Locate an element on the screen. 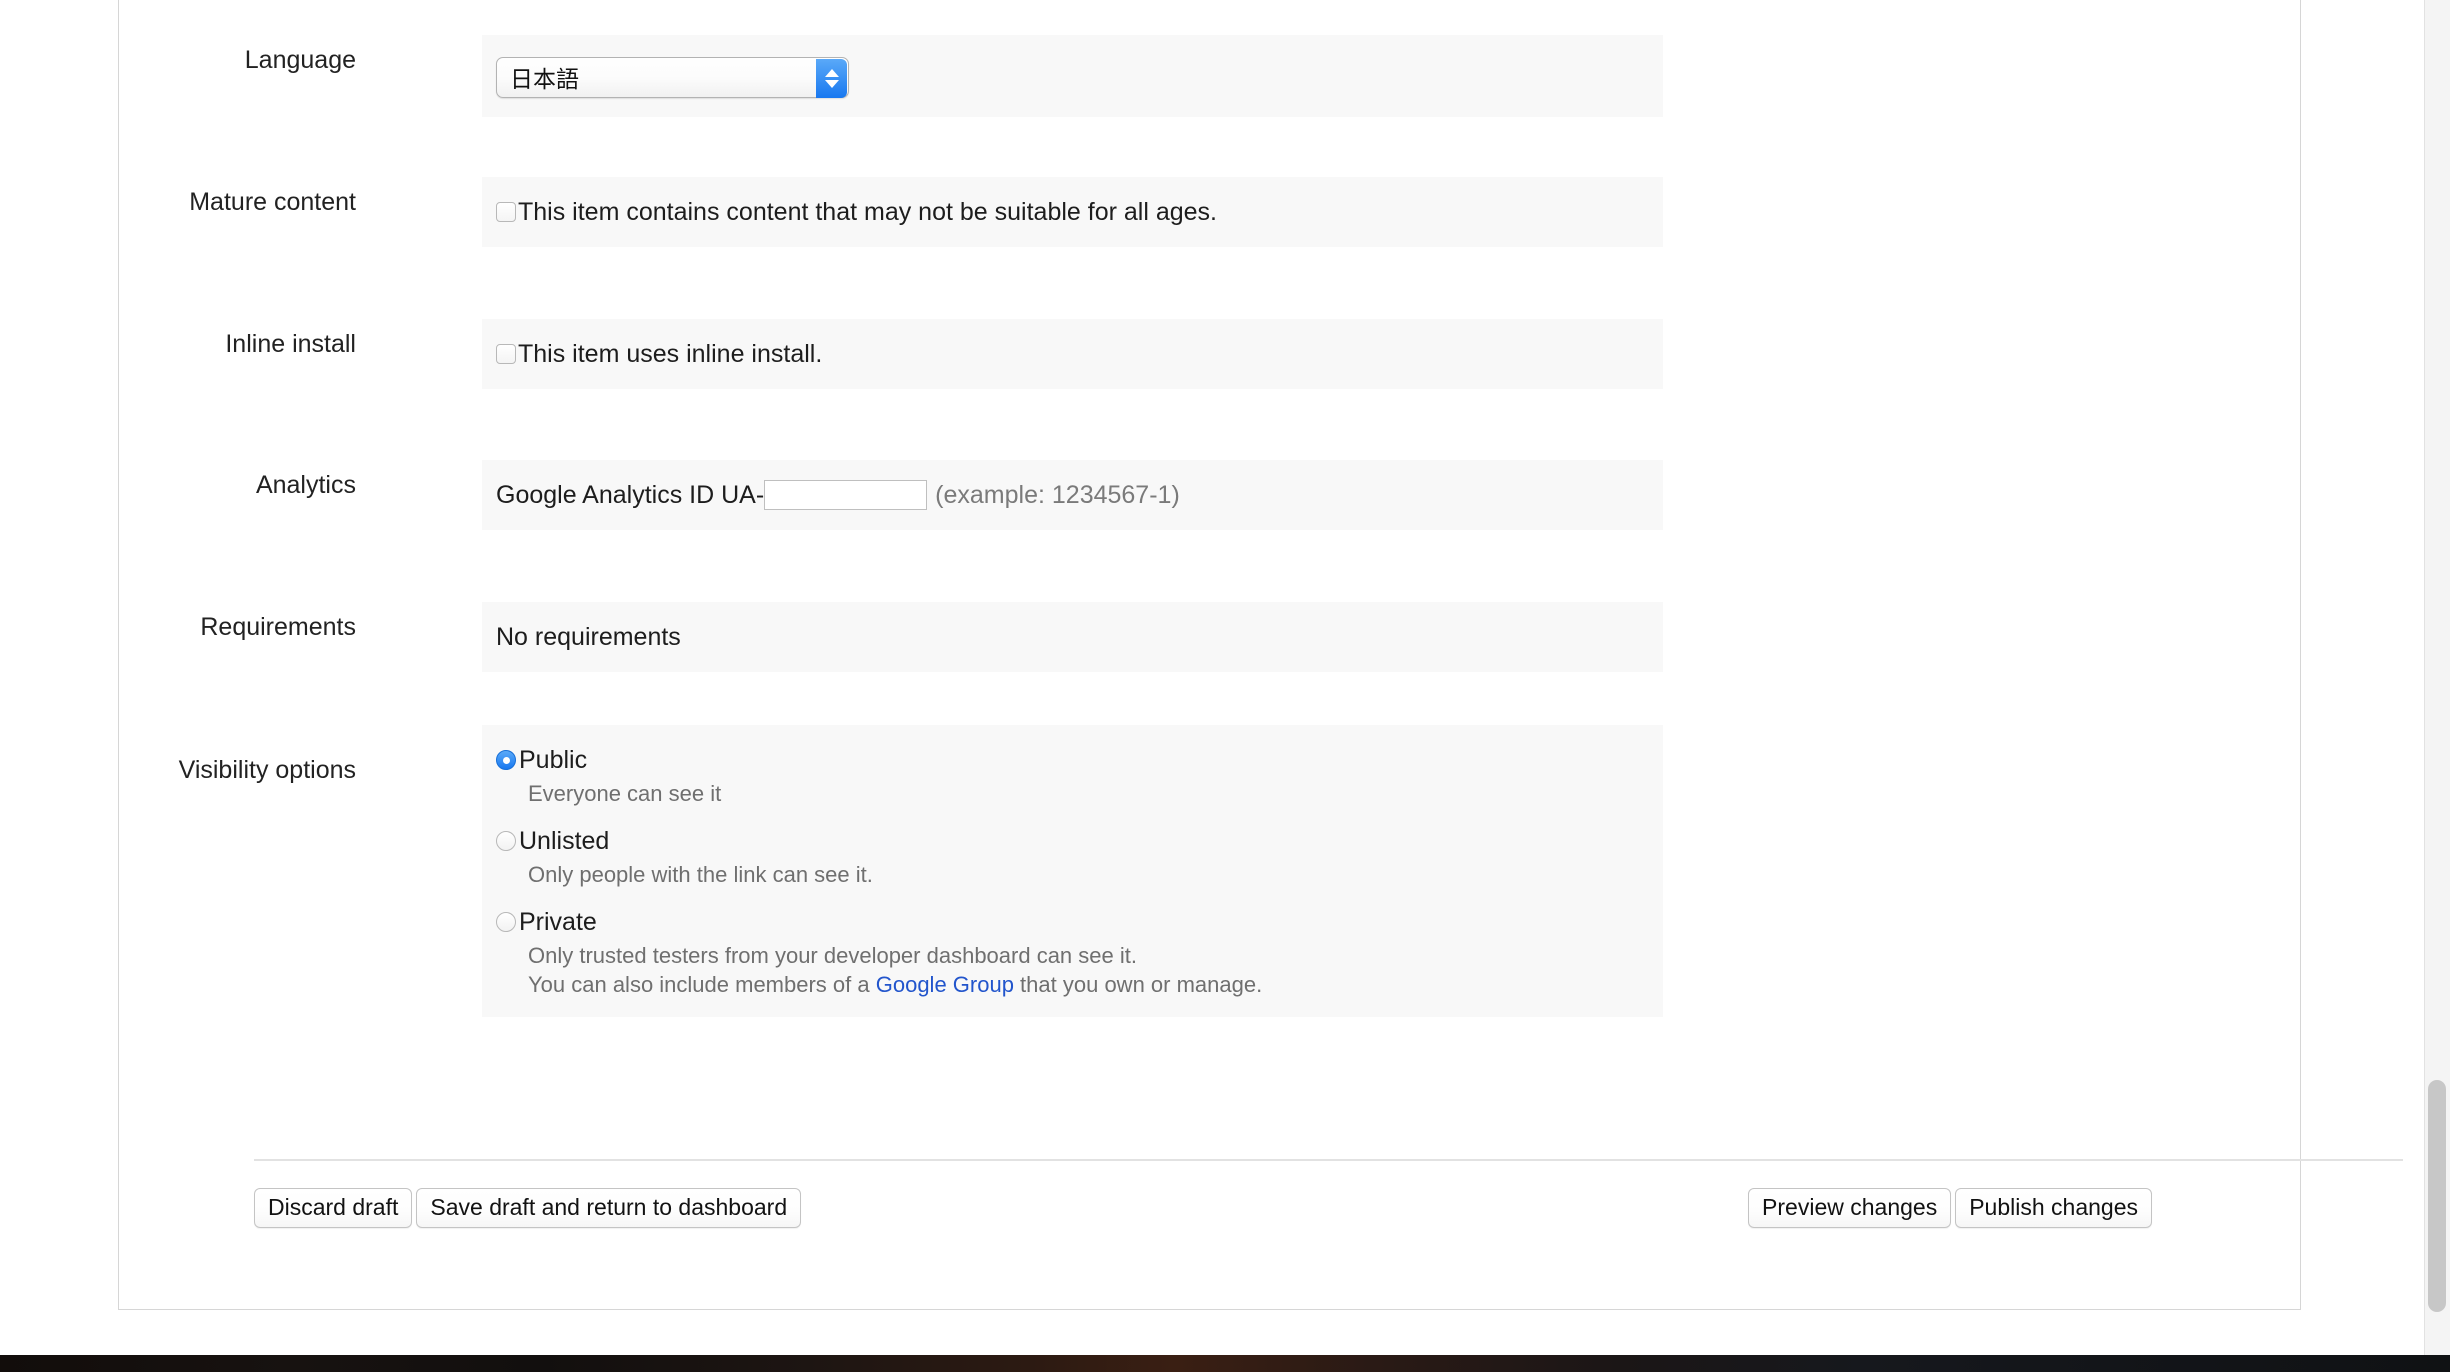 This screenshot has height=1372, width=2450. discard-draft-button: Discard draft is located at coordinates (333, 1208).